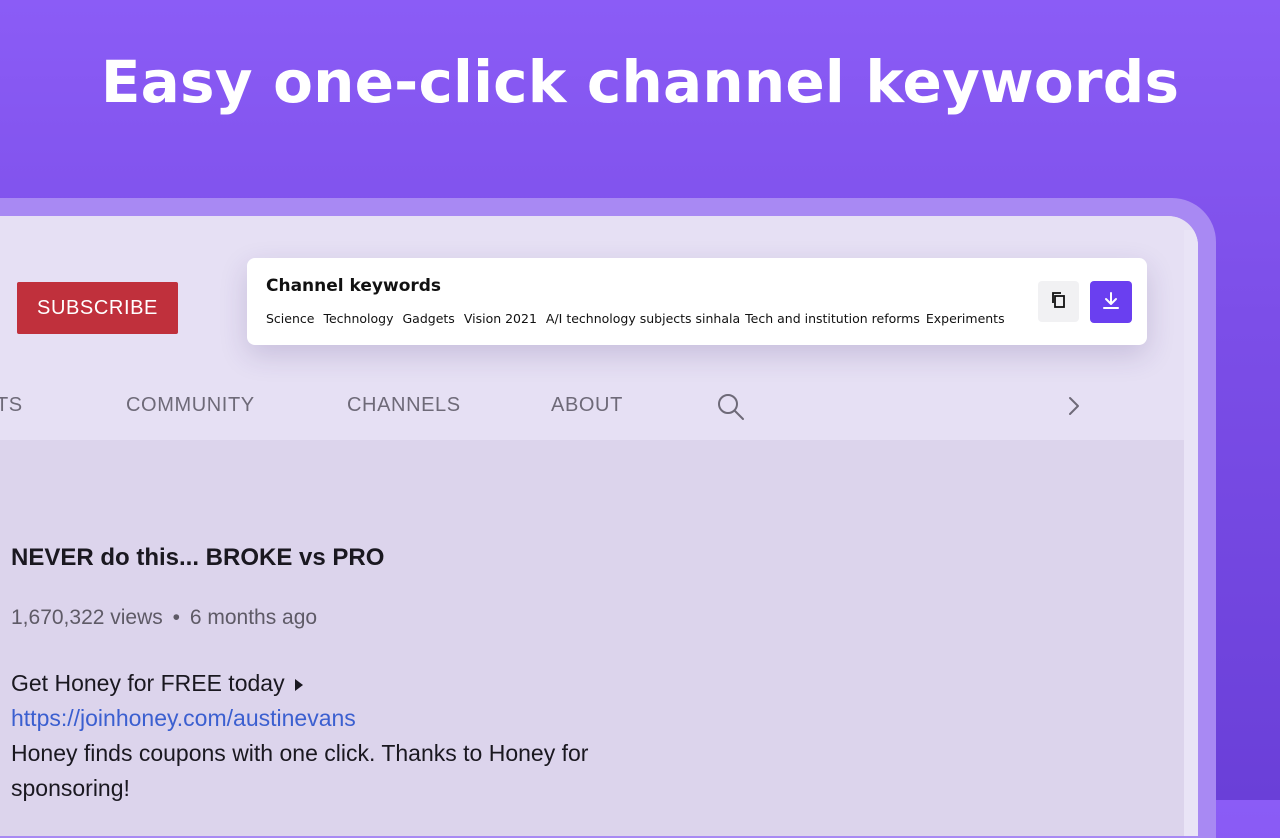 Image resolution: width=1280 pixels, height=838 pixels. What do you see at coordinates (354, 286) in the screenshot?
I see `panel-title: Channel keywords` at bounding box center [354, 286].